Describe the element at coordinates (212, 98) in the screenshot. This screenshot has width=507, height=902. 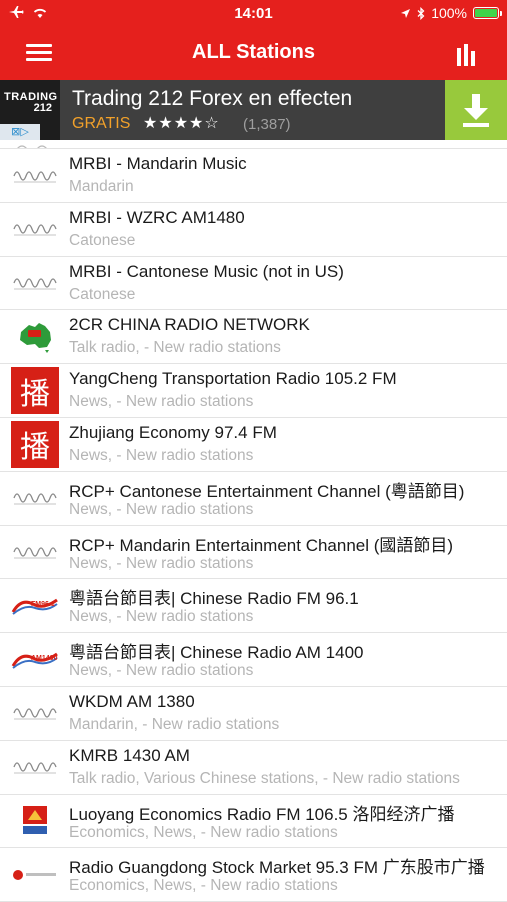
I see `ad-title: Trading 212 Forex en effecten` at that location.